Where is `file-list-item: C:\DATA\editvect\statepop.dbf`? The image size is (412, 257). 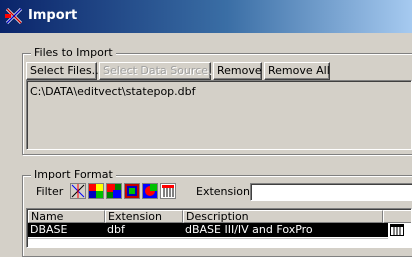
file-list-item: C:\DATA\editvect\statepop.dbf is located at coordinates (113, 91).